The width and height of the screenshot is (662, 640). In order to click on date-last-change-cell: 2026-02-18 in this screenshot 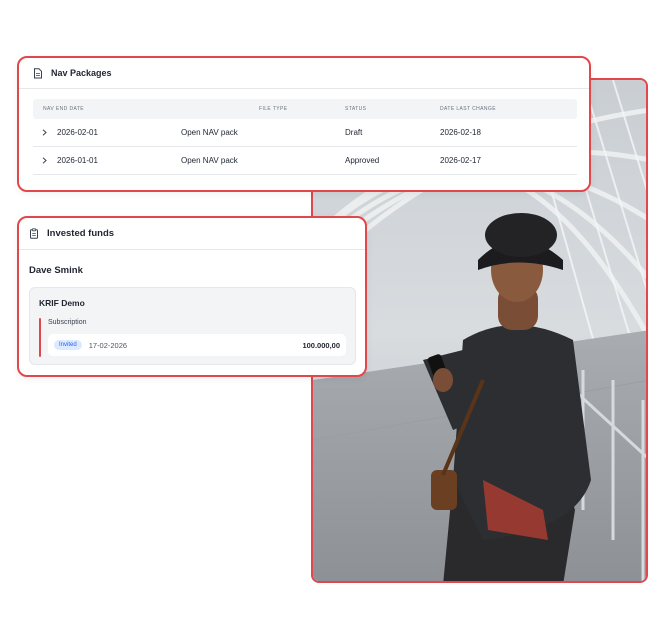, I will do `click(460, 132)`.